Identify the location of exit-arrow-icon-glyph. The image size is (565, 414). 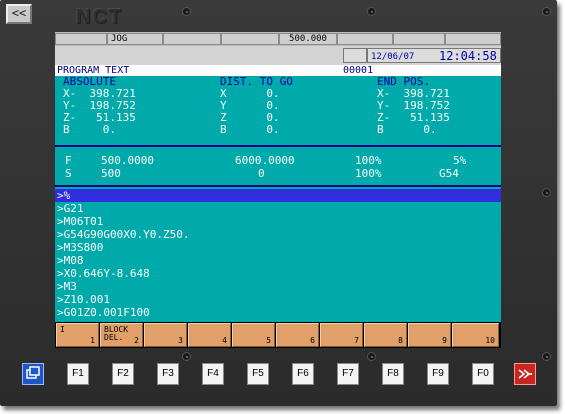
(525, 374).